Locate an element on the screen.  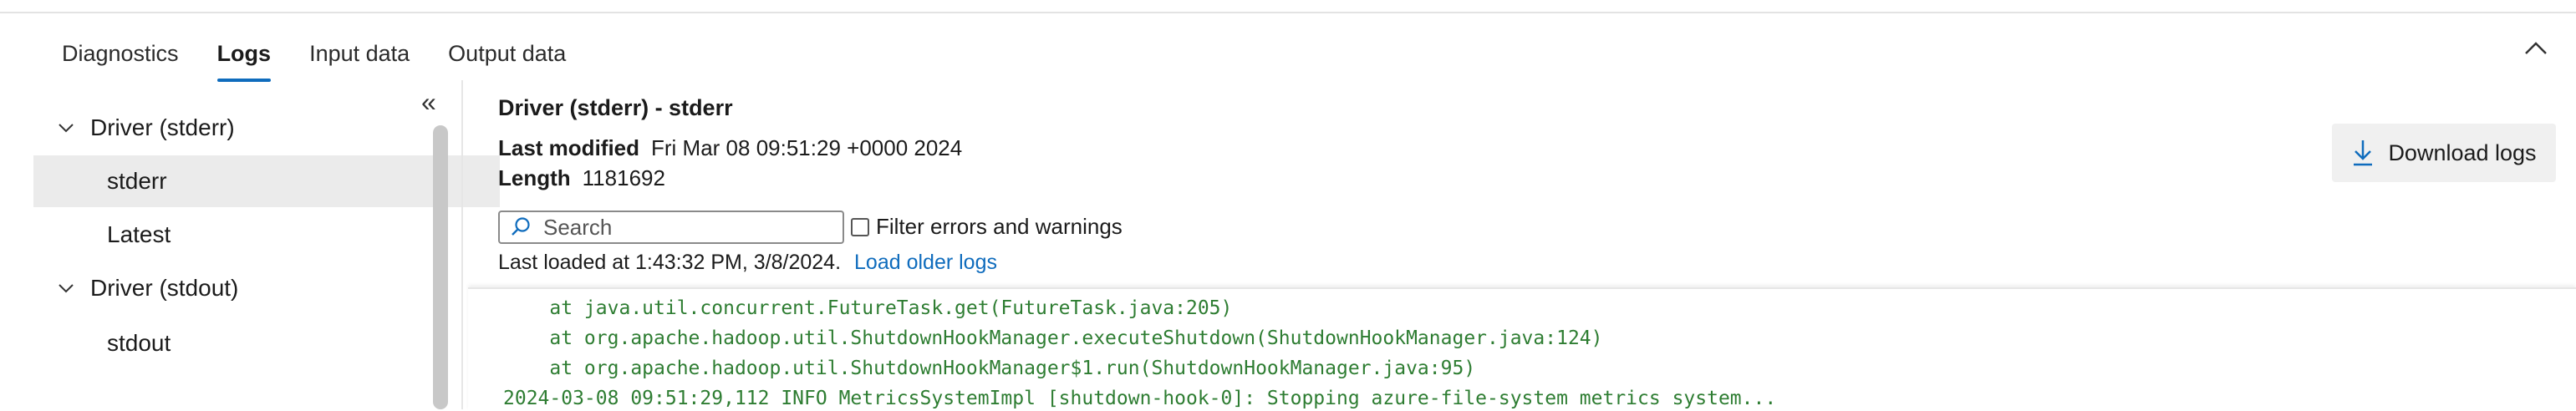
filter-checkbox is located at coordinates (860, 226).